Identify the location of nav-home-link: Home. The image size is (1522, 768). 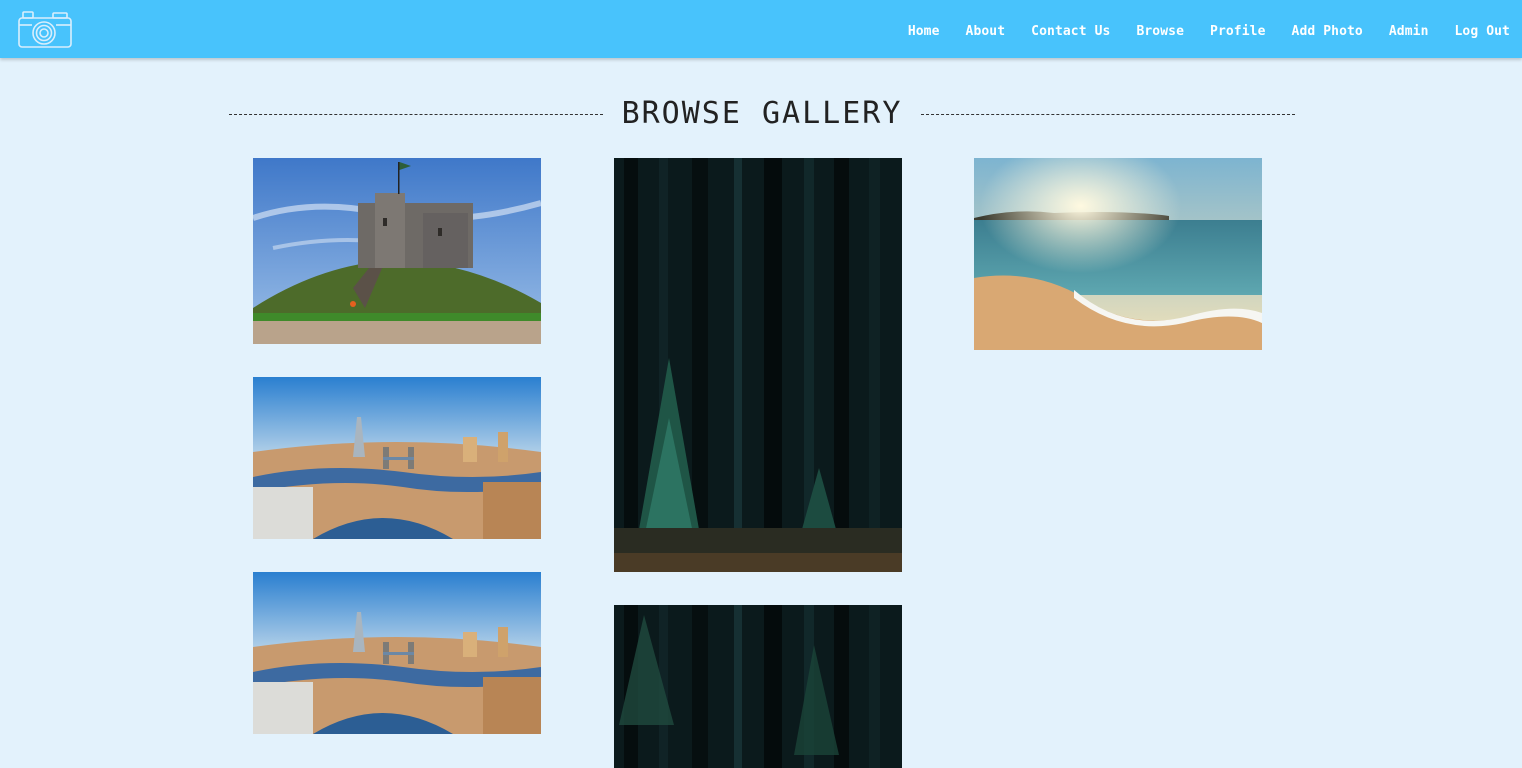
(924, 31).